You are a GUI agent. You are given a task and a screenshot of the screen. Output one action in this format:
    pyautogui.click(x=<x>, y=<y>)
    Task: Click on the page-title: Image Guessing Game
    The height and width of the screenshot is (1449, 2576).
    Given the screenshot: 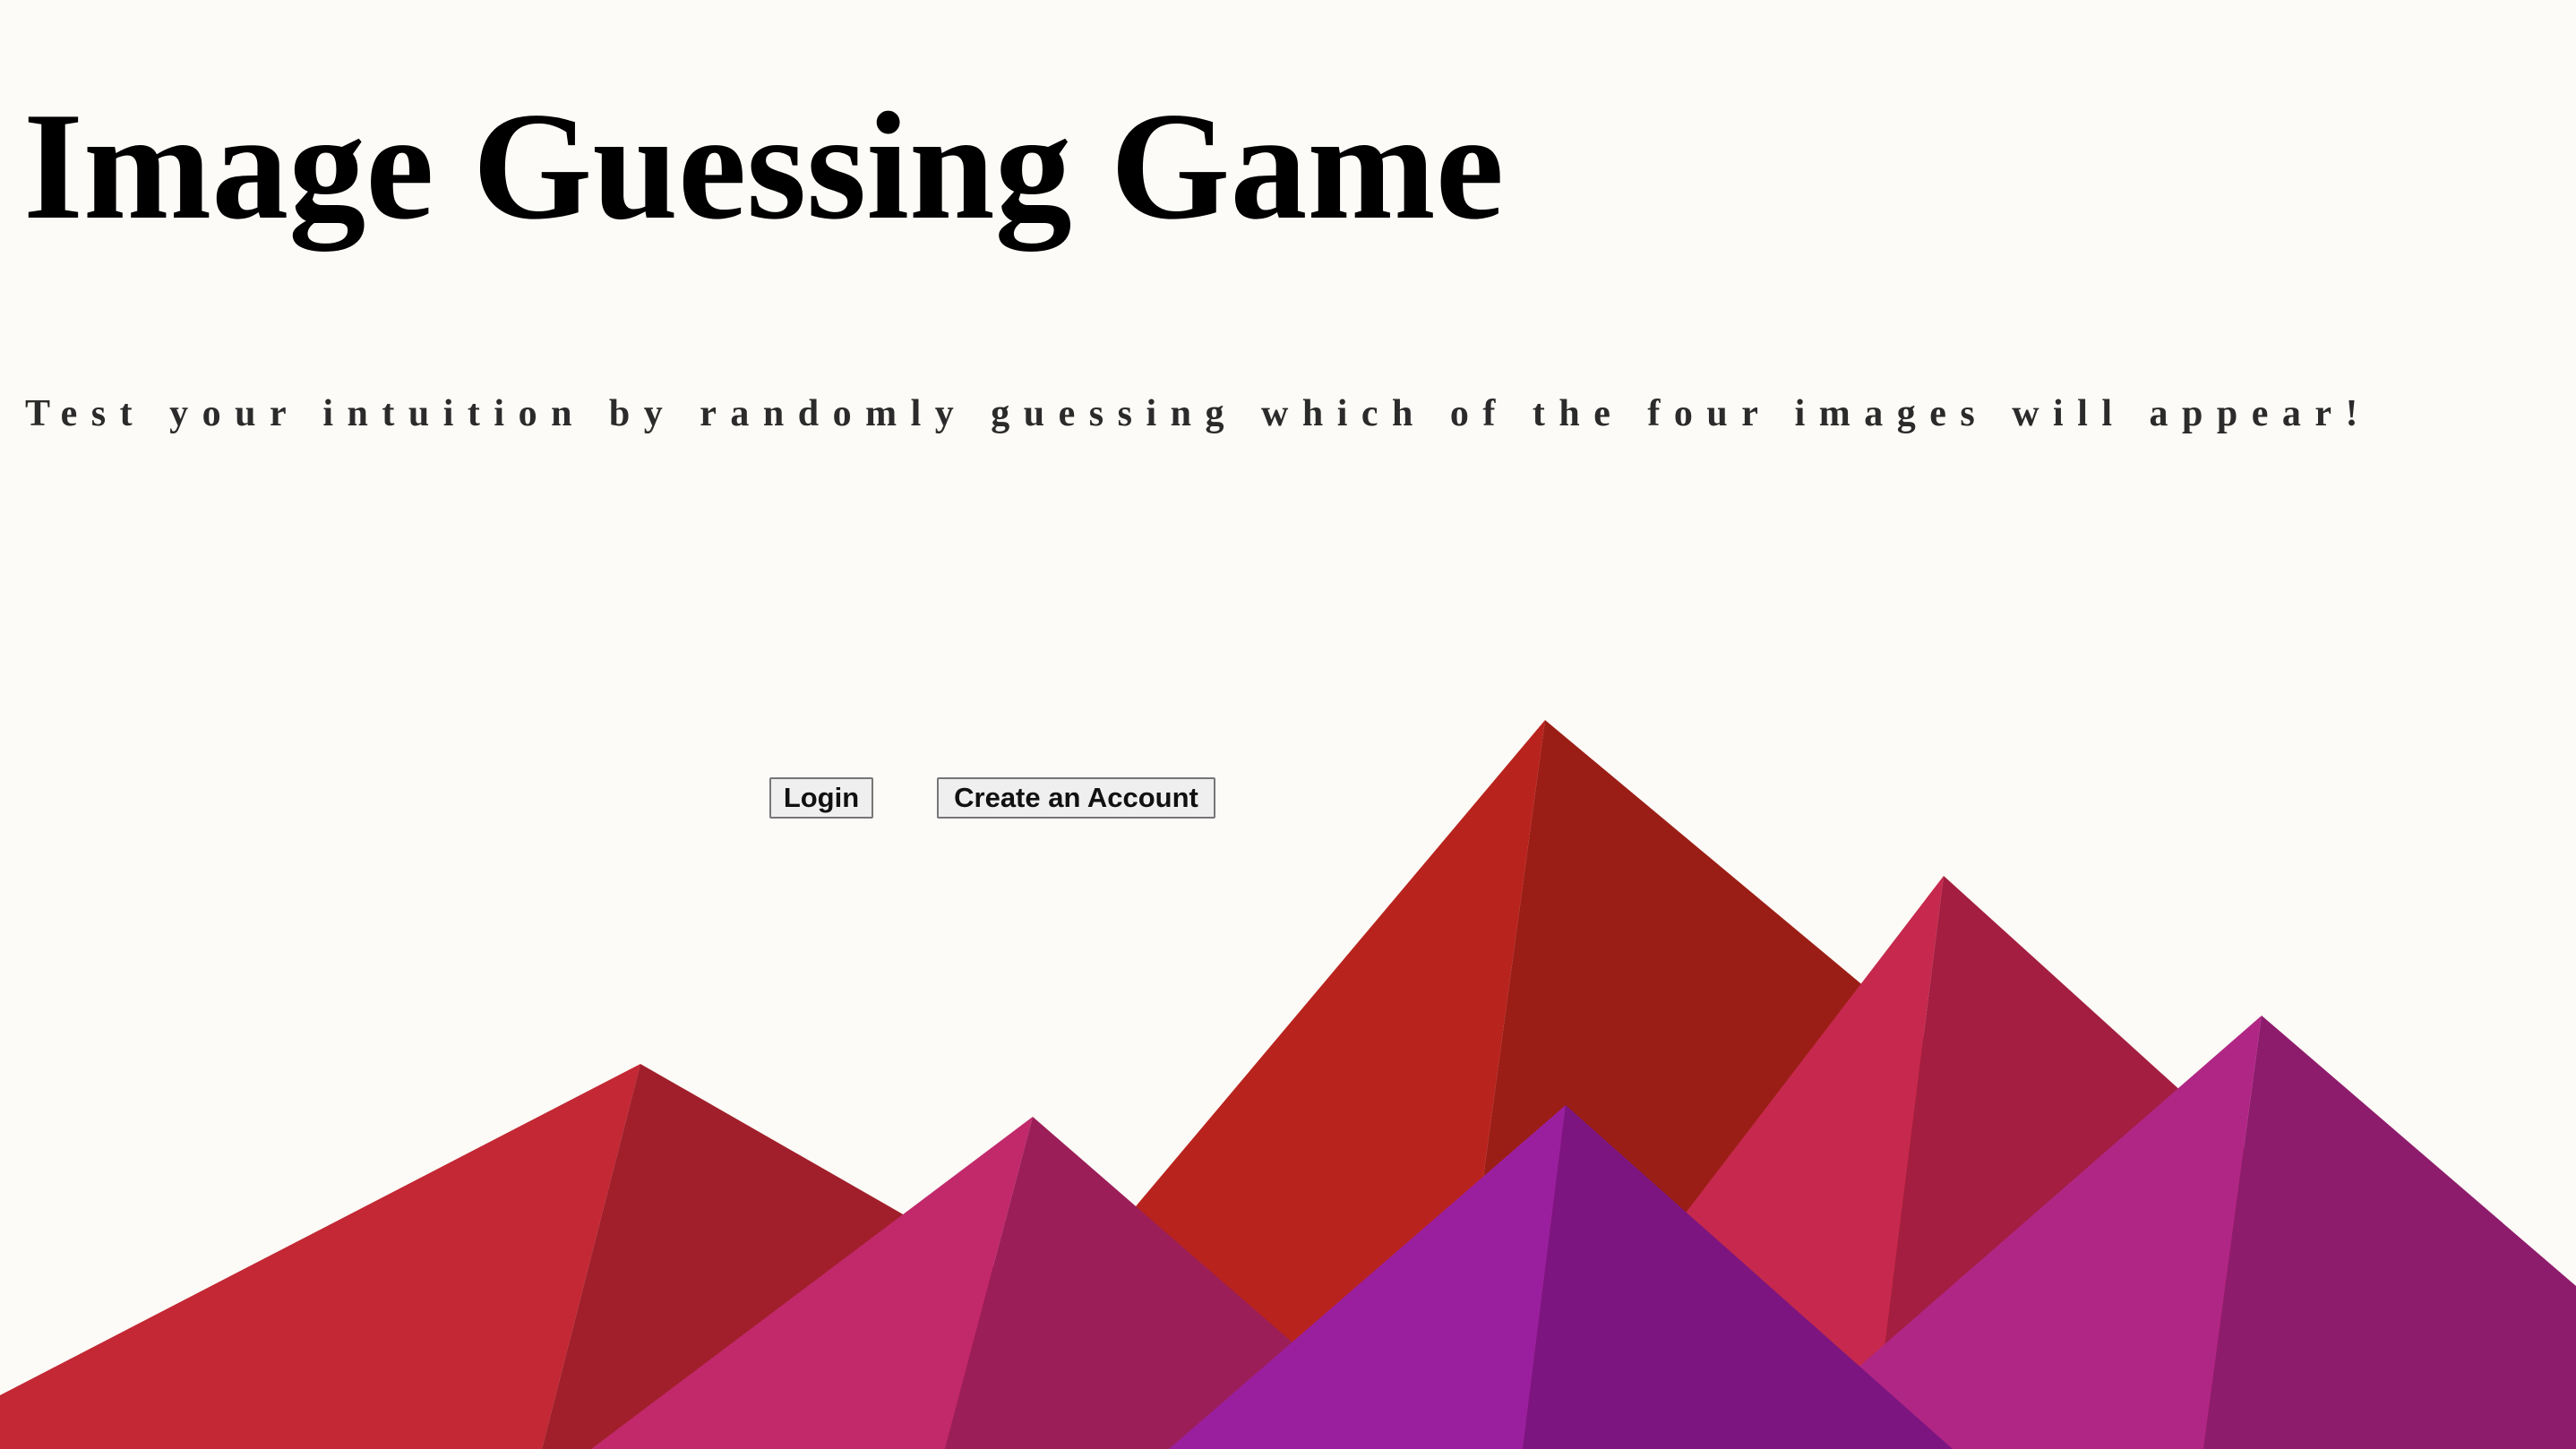 What is the action you would take?
    pyautogui.click(x=764, y=166)
    